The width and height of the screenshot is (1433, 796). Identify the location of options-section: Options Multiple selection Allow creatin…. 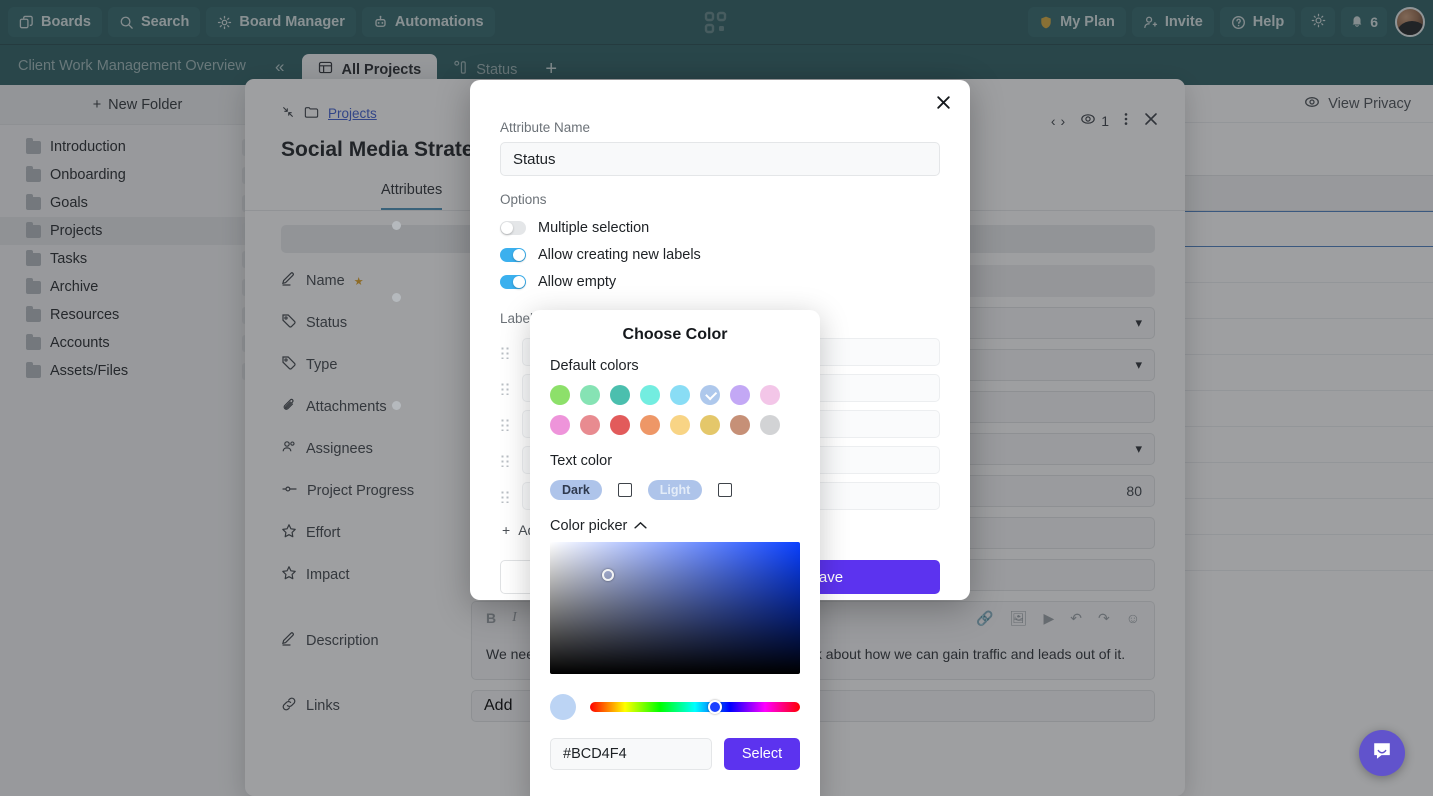
(720, 243).